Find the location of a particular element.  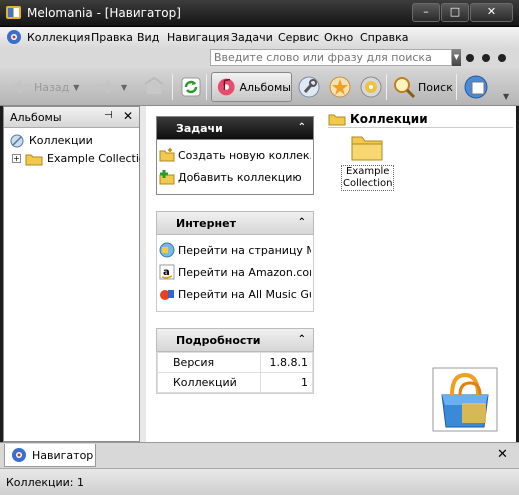

forward-arrow-icon is located at coordinates (105, 87).